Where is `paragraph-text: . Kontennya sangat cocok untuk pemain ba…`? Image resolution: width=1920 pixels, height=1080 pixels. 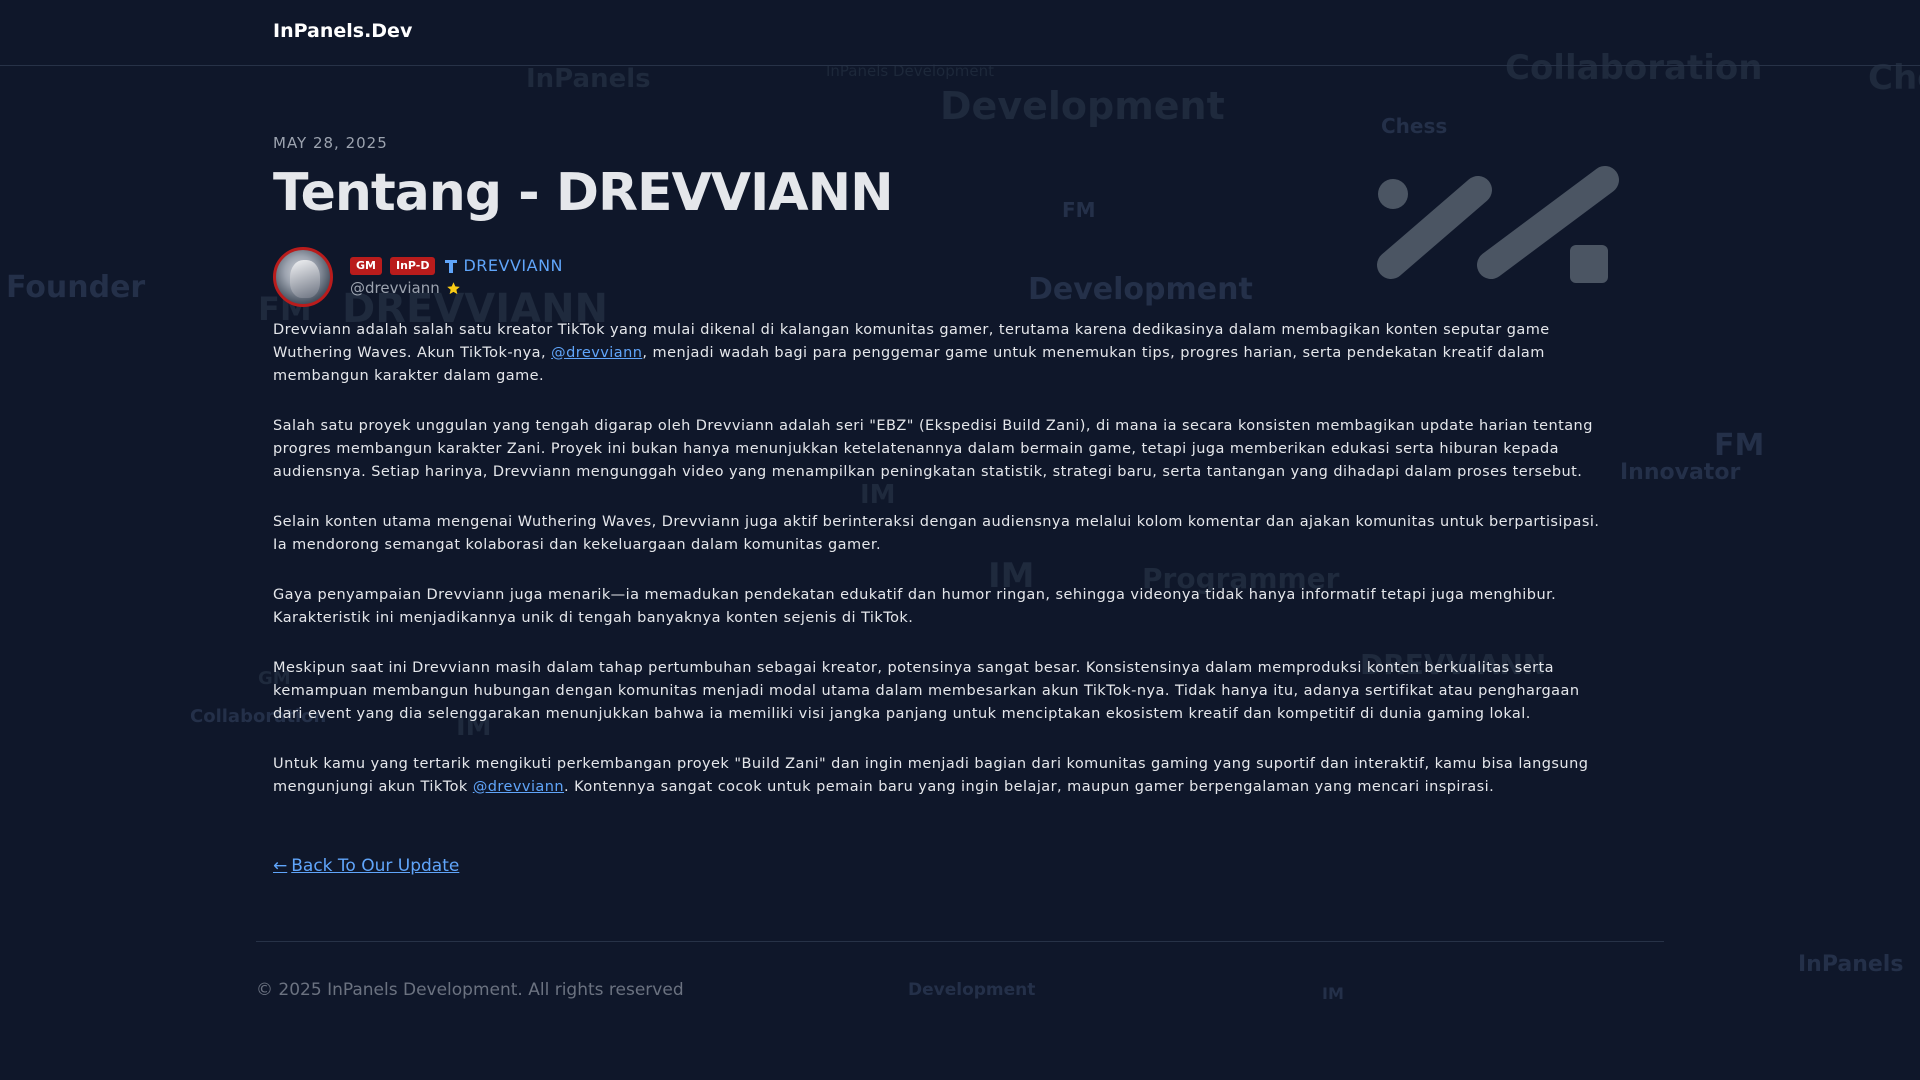 paragraph-text: . Kontennya sangat cocok untuk pemain ba… is located at coordinates (1029, 786).